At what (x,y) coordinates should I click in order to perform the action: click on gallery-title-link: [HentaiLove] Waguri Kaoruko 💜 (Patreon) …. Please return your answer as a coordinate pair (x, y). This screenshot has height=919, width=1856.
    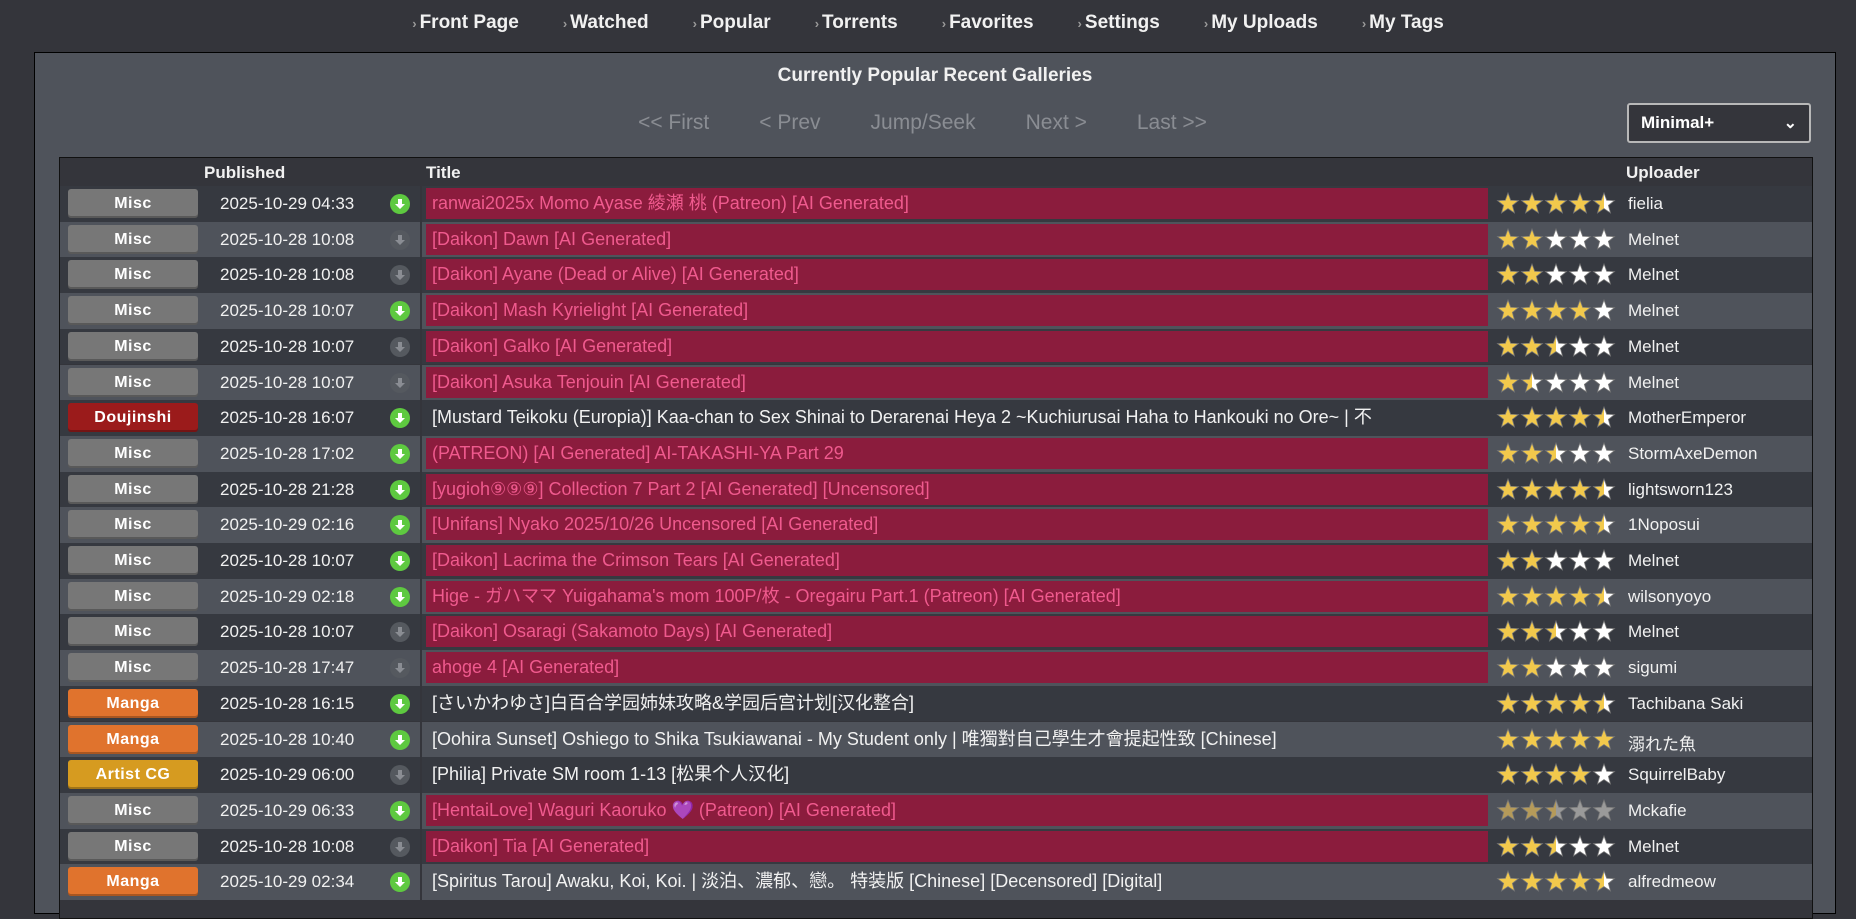
    Looking at the image, I should click on (957, 810).